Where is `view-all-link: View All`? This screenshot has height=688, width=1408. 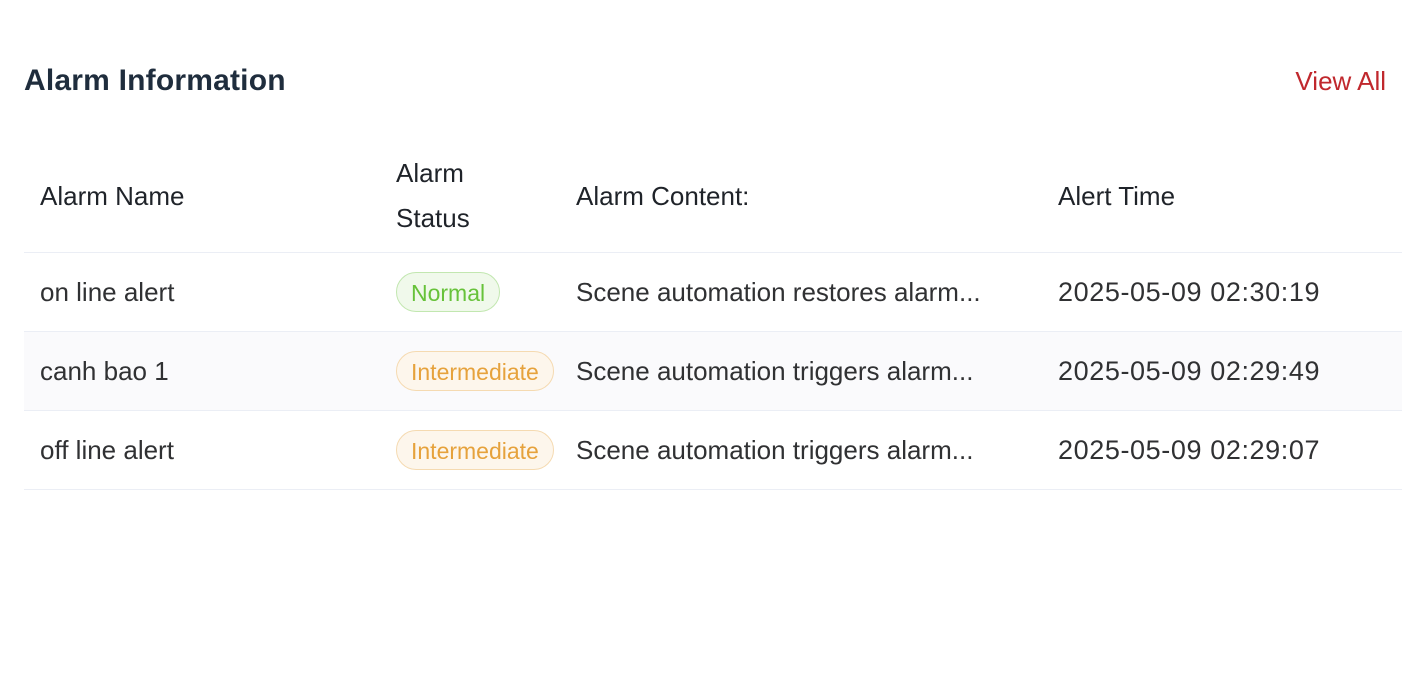
view-all-link: View All is located at coordinates (1340, 81).